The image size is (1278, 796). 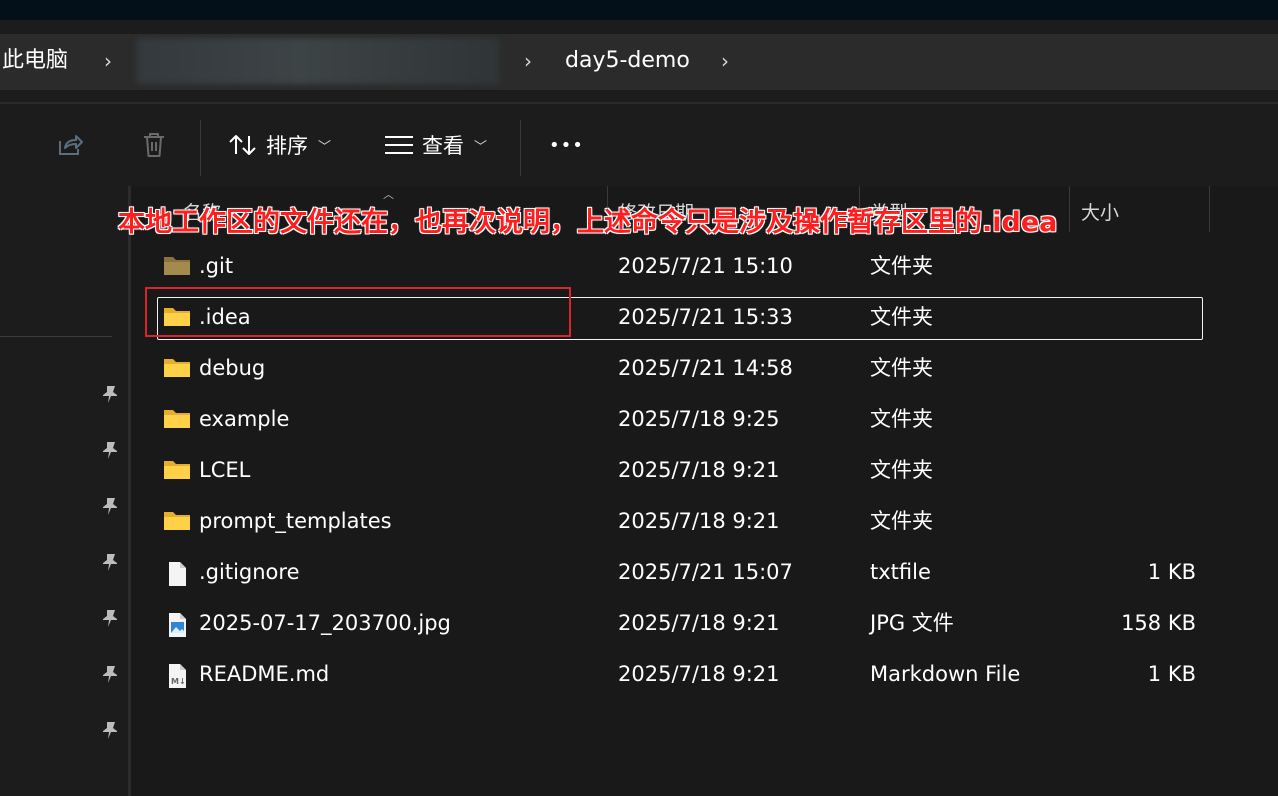 What do you see at coordinates (249, 572) in the screenshot?
I see `file-name: .gitignore` at bounding box center [249, 572].